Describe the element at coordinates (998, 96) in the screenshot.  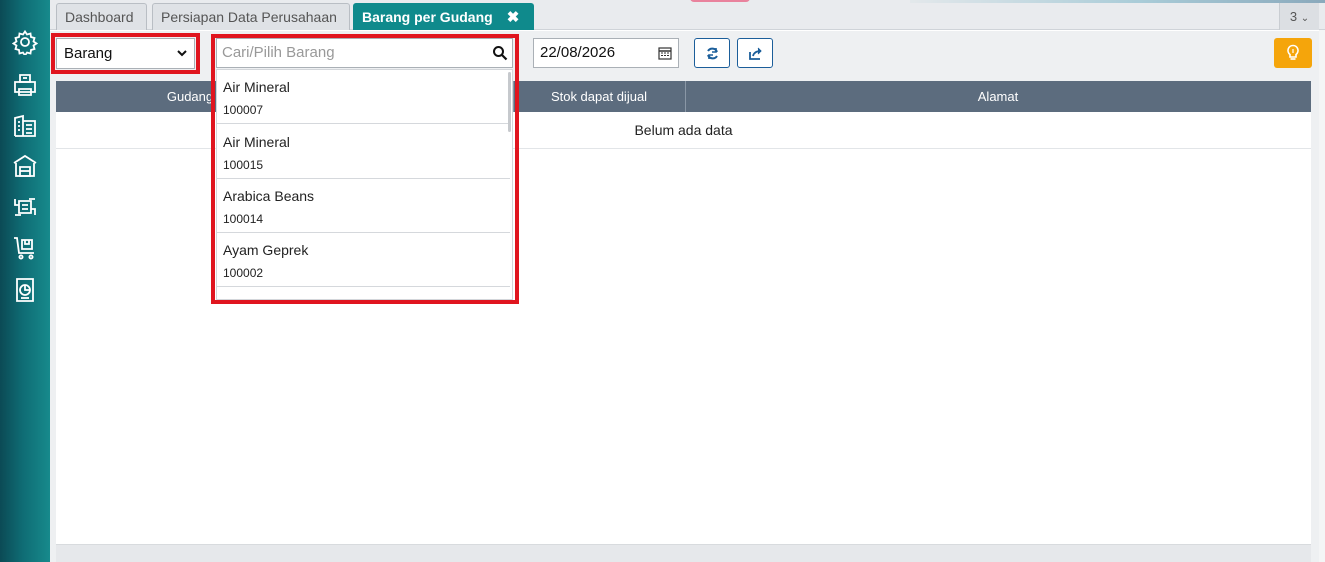
I see `column-header-alamat: Alamat` at that location.